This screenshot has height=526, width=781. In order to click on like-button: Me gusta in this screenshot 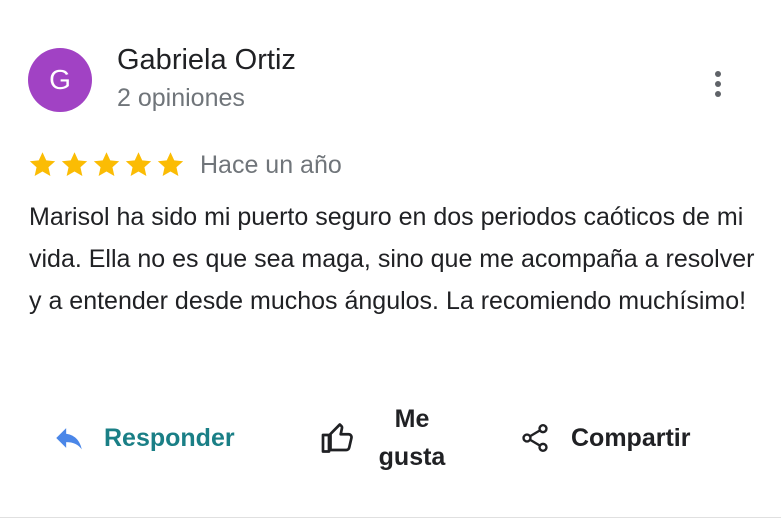, I will do `click(386, 438)`.